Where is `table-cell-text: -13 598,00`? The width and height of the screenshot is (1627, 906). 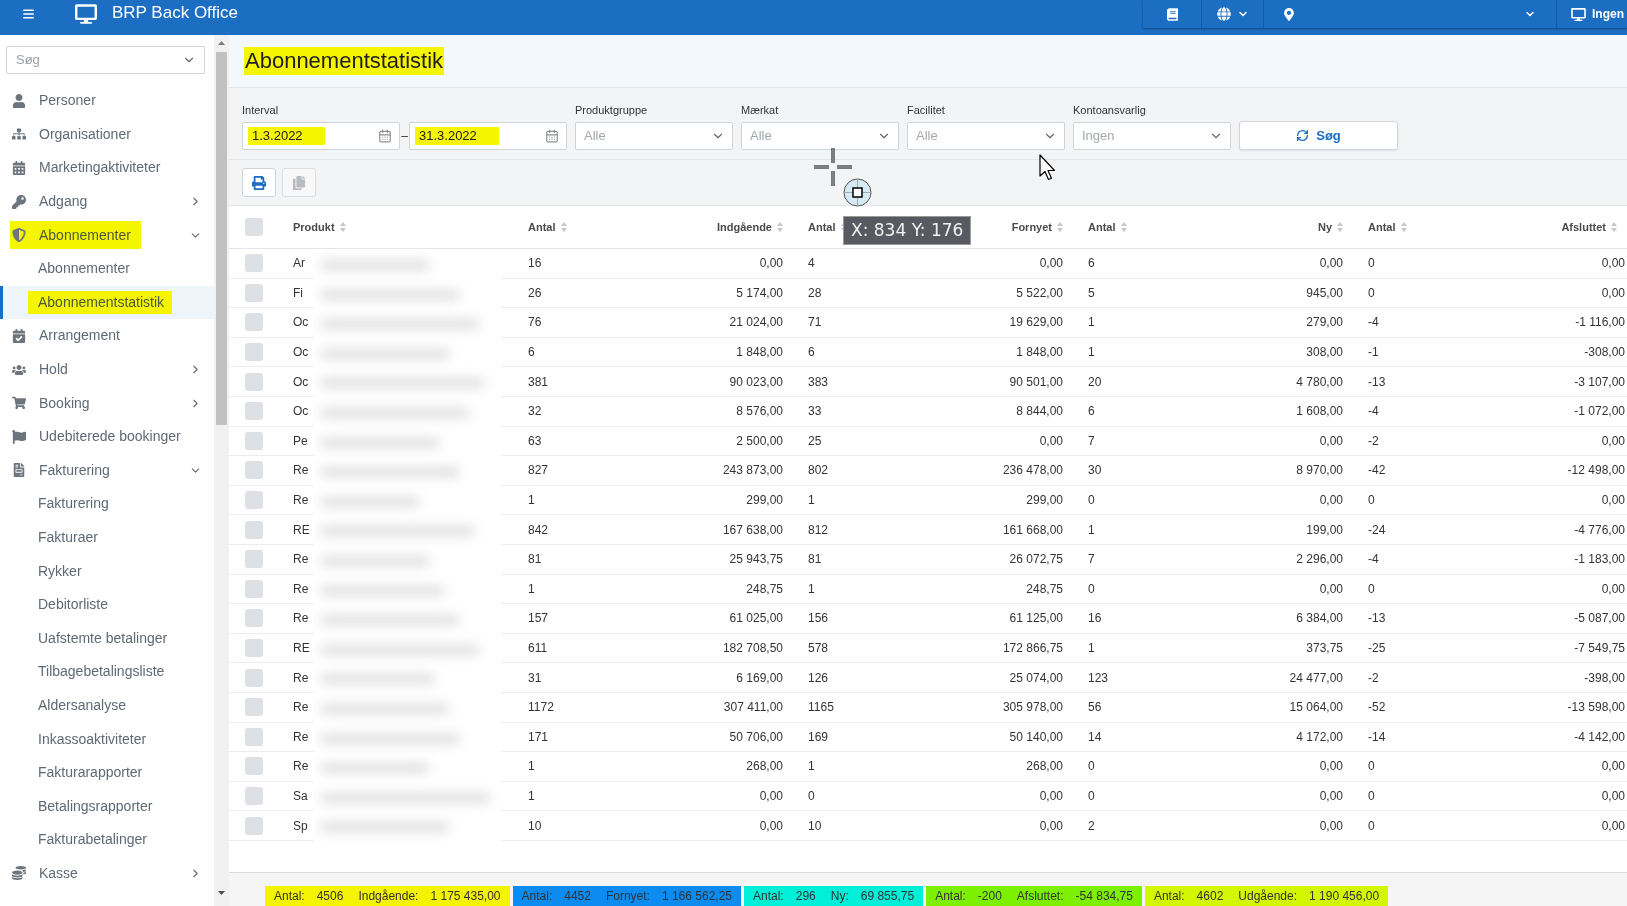
table-cell-text: -13 598,00 is located at coordinates (1596, 708).